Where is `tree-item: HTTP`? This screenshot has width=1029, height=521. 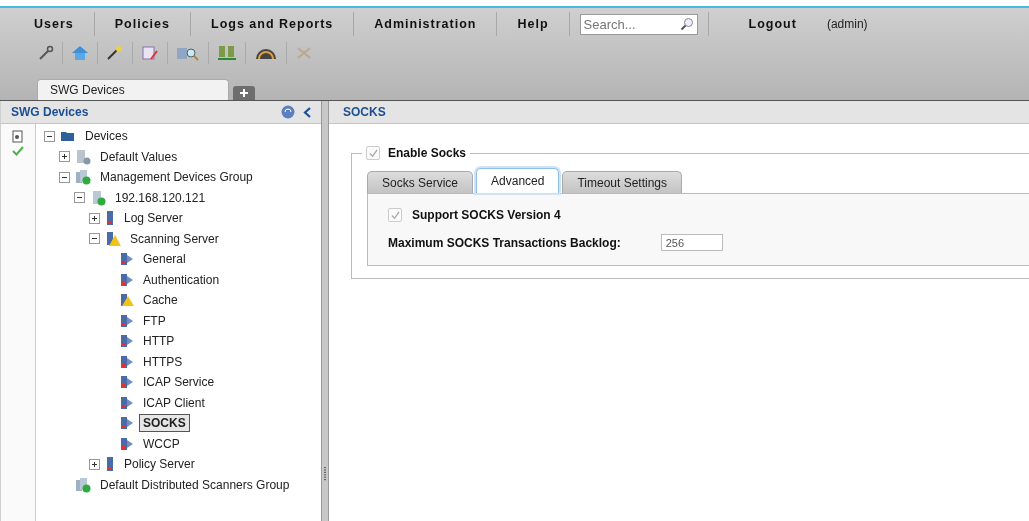 tree-item: HTTP is located at coordinates (159, 341).